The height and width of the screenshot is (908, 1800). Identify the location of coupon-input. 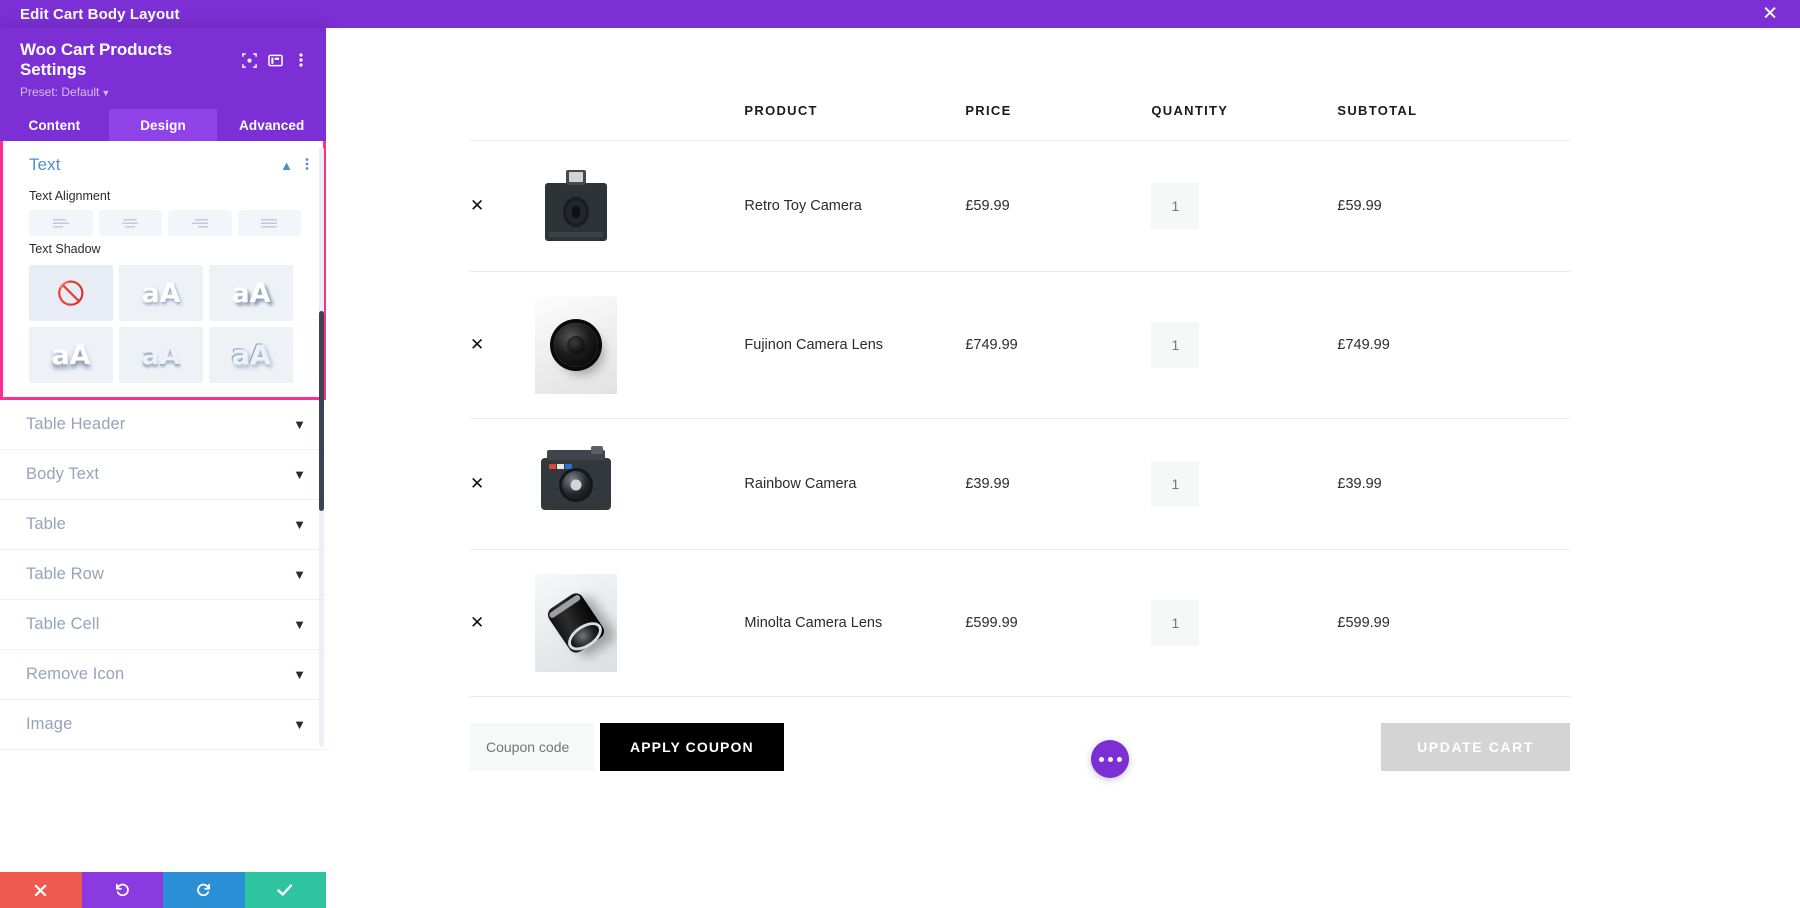
(532, 747).